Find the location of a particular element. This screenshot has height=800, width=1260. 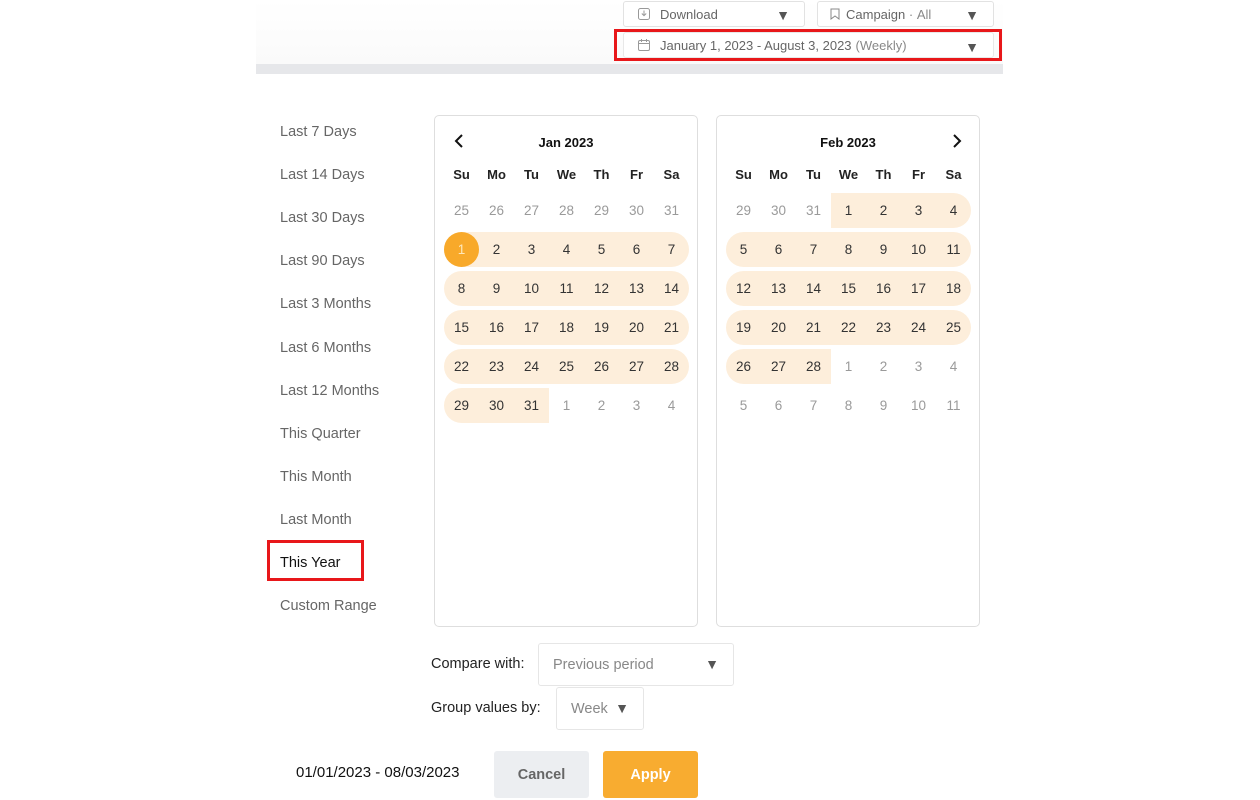

day-cell-outside: 25 is located at coordinates (461, 210).